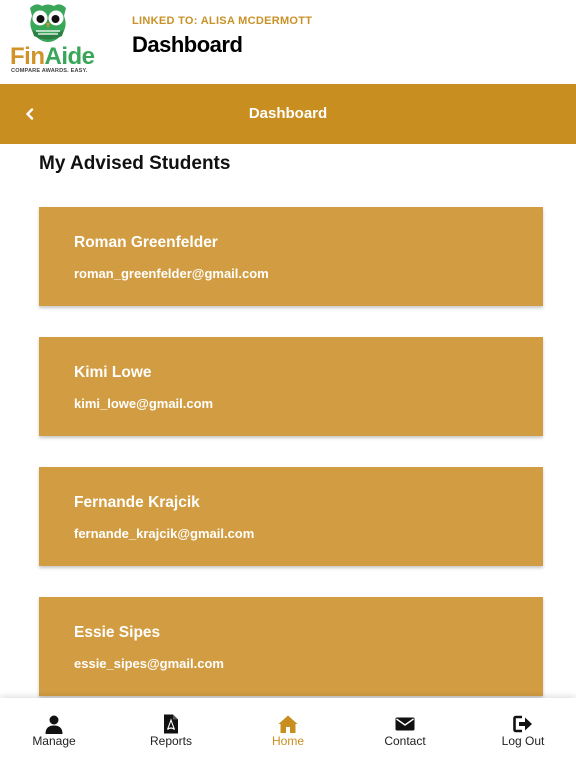 This screenshot has width=576, height=768. Describe the element at coordinates (144, 403) in the screenshot. I see `student-email: kimi_lowe@gmail.com` at that location.